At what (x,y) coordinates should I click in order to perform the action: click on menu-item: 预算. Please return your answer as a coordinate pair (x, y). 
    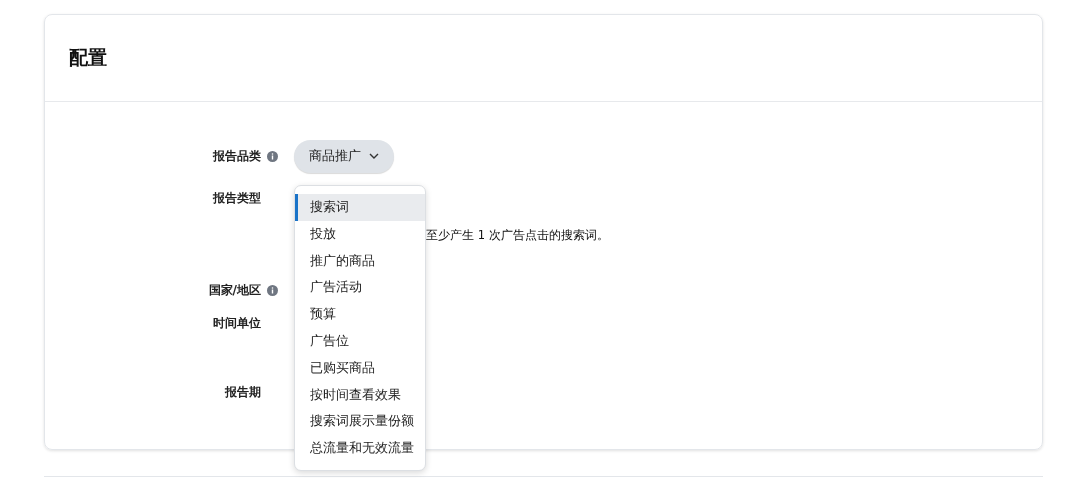
    Looking at the image, I should click on (360, 314).